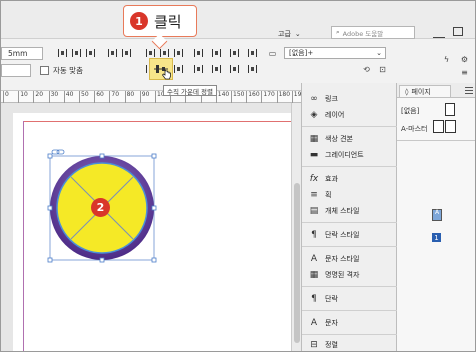  What do you see at coordinates (112, 53) in the screenshot?
I see `distribute-icon` at bounding box center [112, 53].